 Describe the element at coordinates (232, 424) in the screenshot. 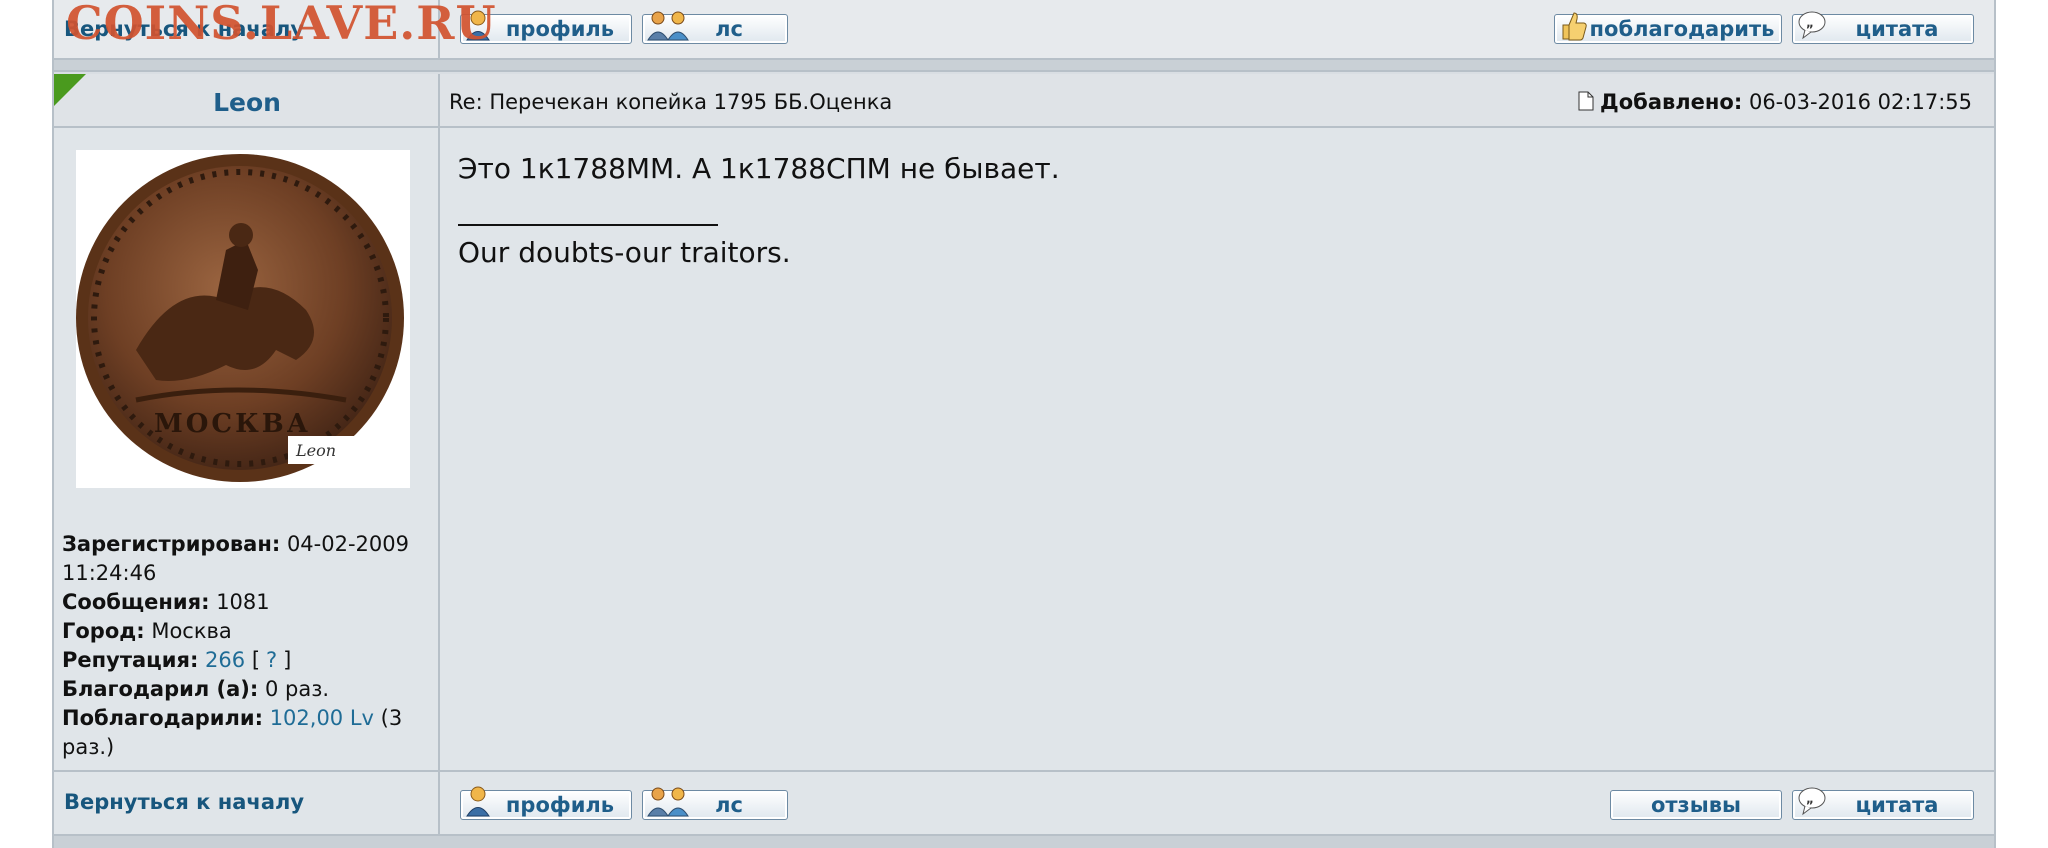

I see `coin-legend-text: МОСКВА` at that location.